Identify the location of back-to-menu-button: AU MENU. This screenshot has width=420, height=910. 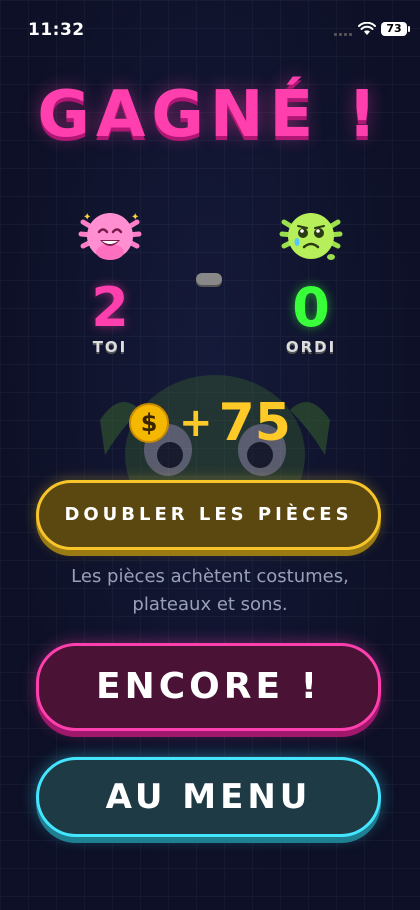
(208, 797).